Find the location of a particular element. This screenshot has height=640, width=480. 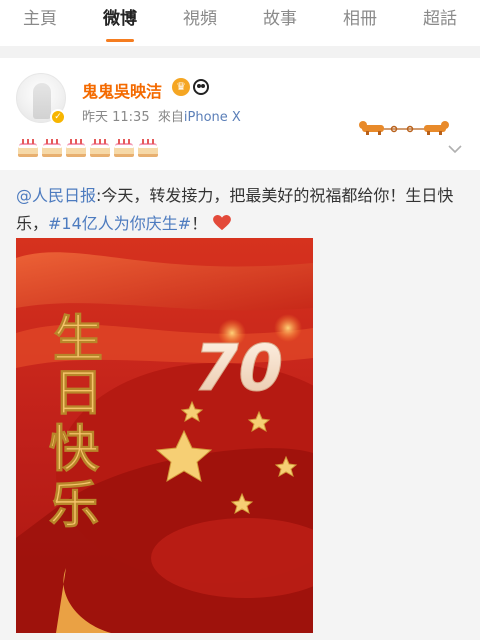

tab-videos: 視頻 is located at coordinates (200, 23).